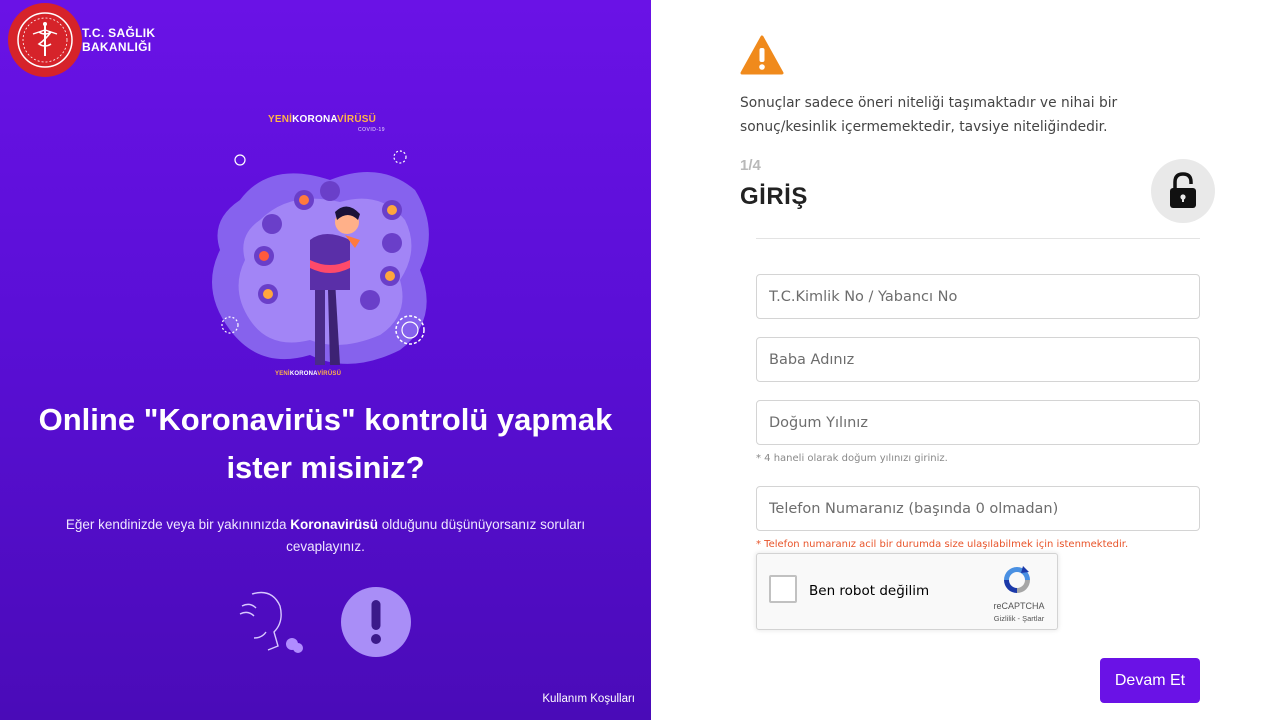  What do you see at coordinates (750, 165) in the screenshot?
I see `step-indicator: 1/4` at bounding box center [750, 165].